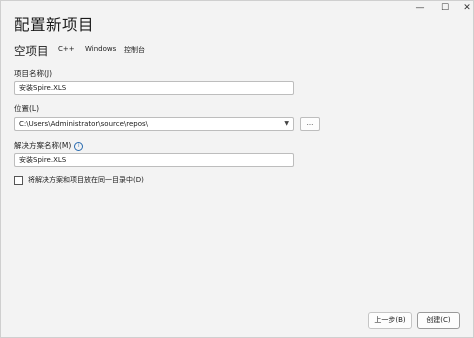  What do you see at coordinates (390, 320) in the screenshot?
I see `back-button: 上一步(B)` at bounding box center [390, 320].